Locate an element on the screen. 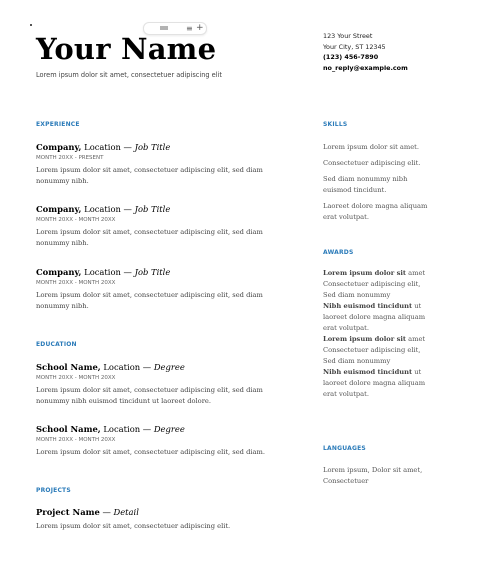 This screenshot has width=484, height=571. skill-item: Lorem ipsum dolor sit amet. is located at coordinates (379, 147).